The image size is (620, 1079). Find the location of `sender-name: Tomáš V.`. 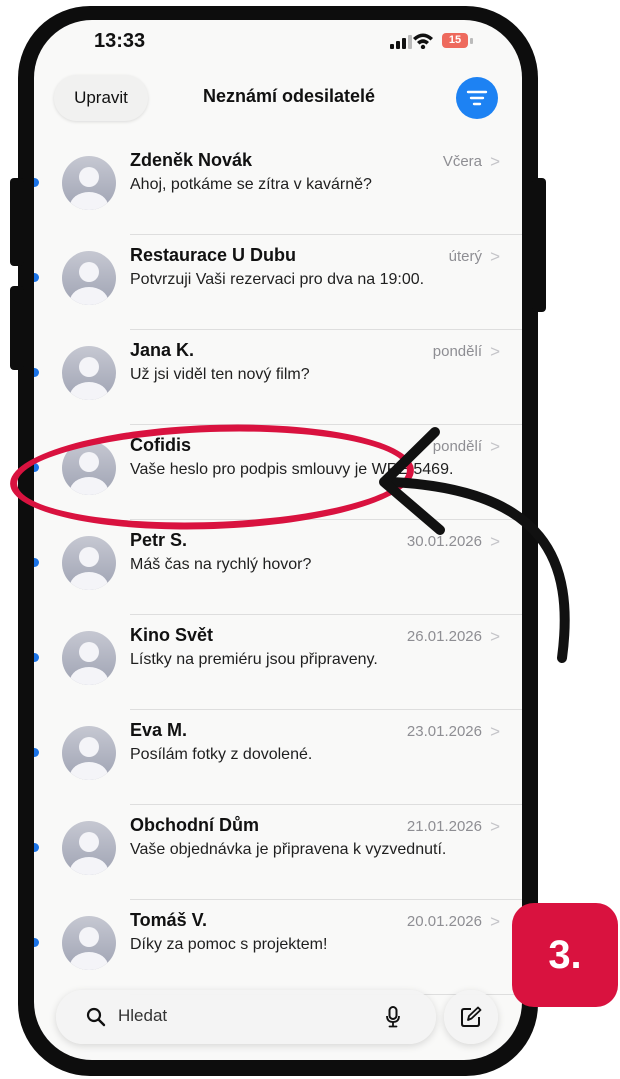

sender-name: Tomáš V. is located at coordinates (169, 920).